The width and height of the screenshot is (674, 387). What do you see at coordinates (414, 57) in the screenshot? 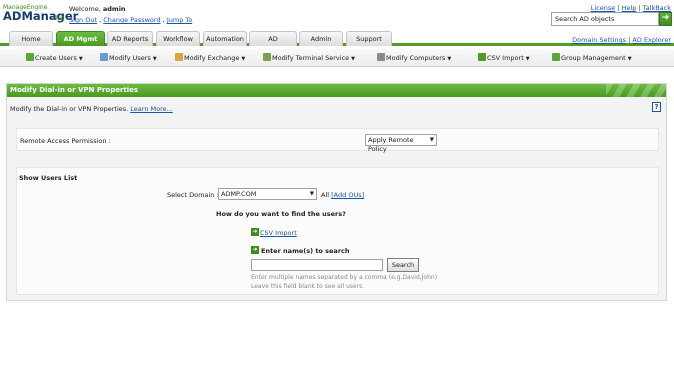
I see `subnav-modify-computers: Modify Computers ▼` at bounding box center [414, 57].